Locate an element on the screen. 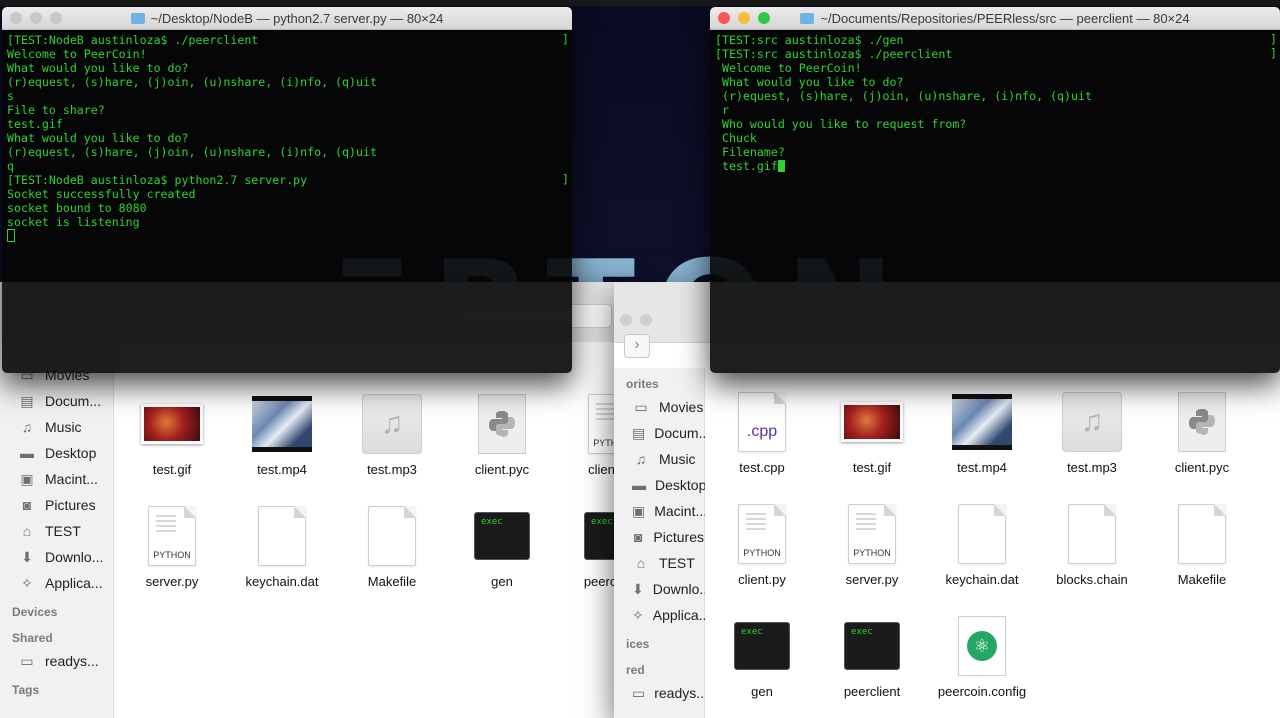 Image resolution: width=1280 pixels, height=718 pixels. file-name: server.py is located at coordinates (172, 581).